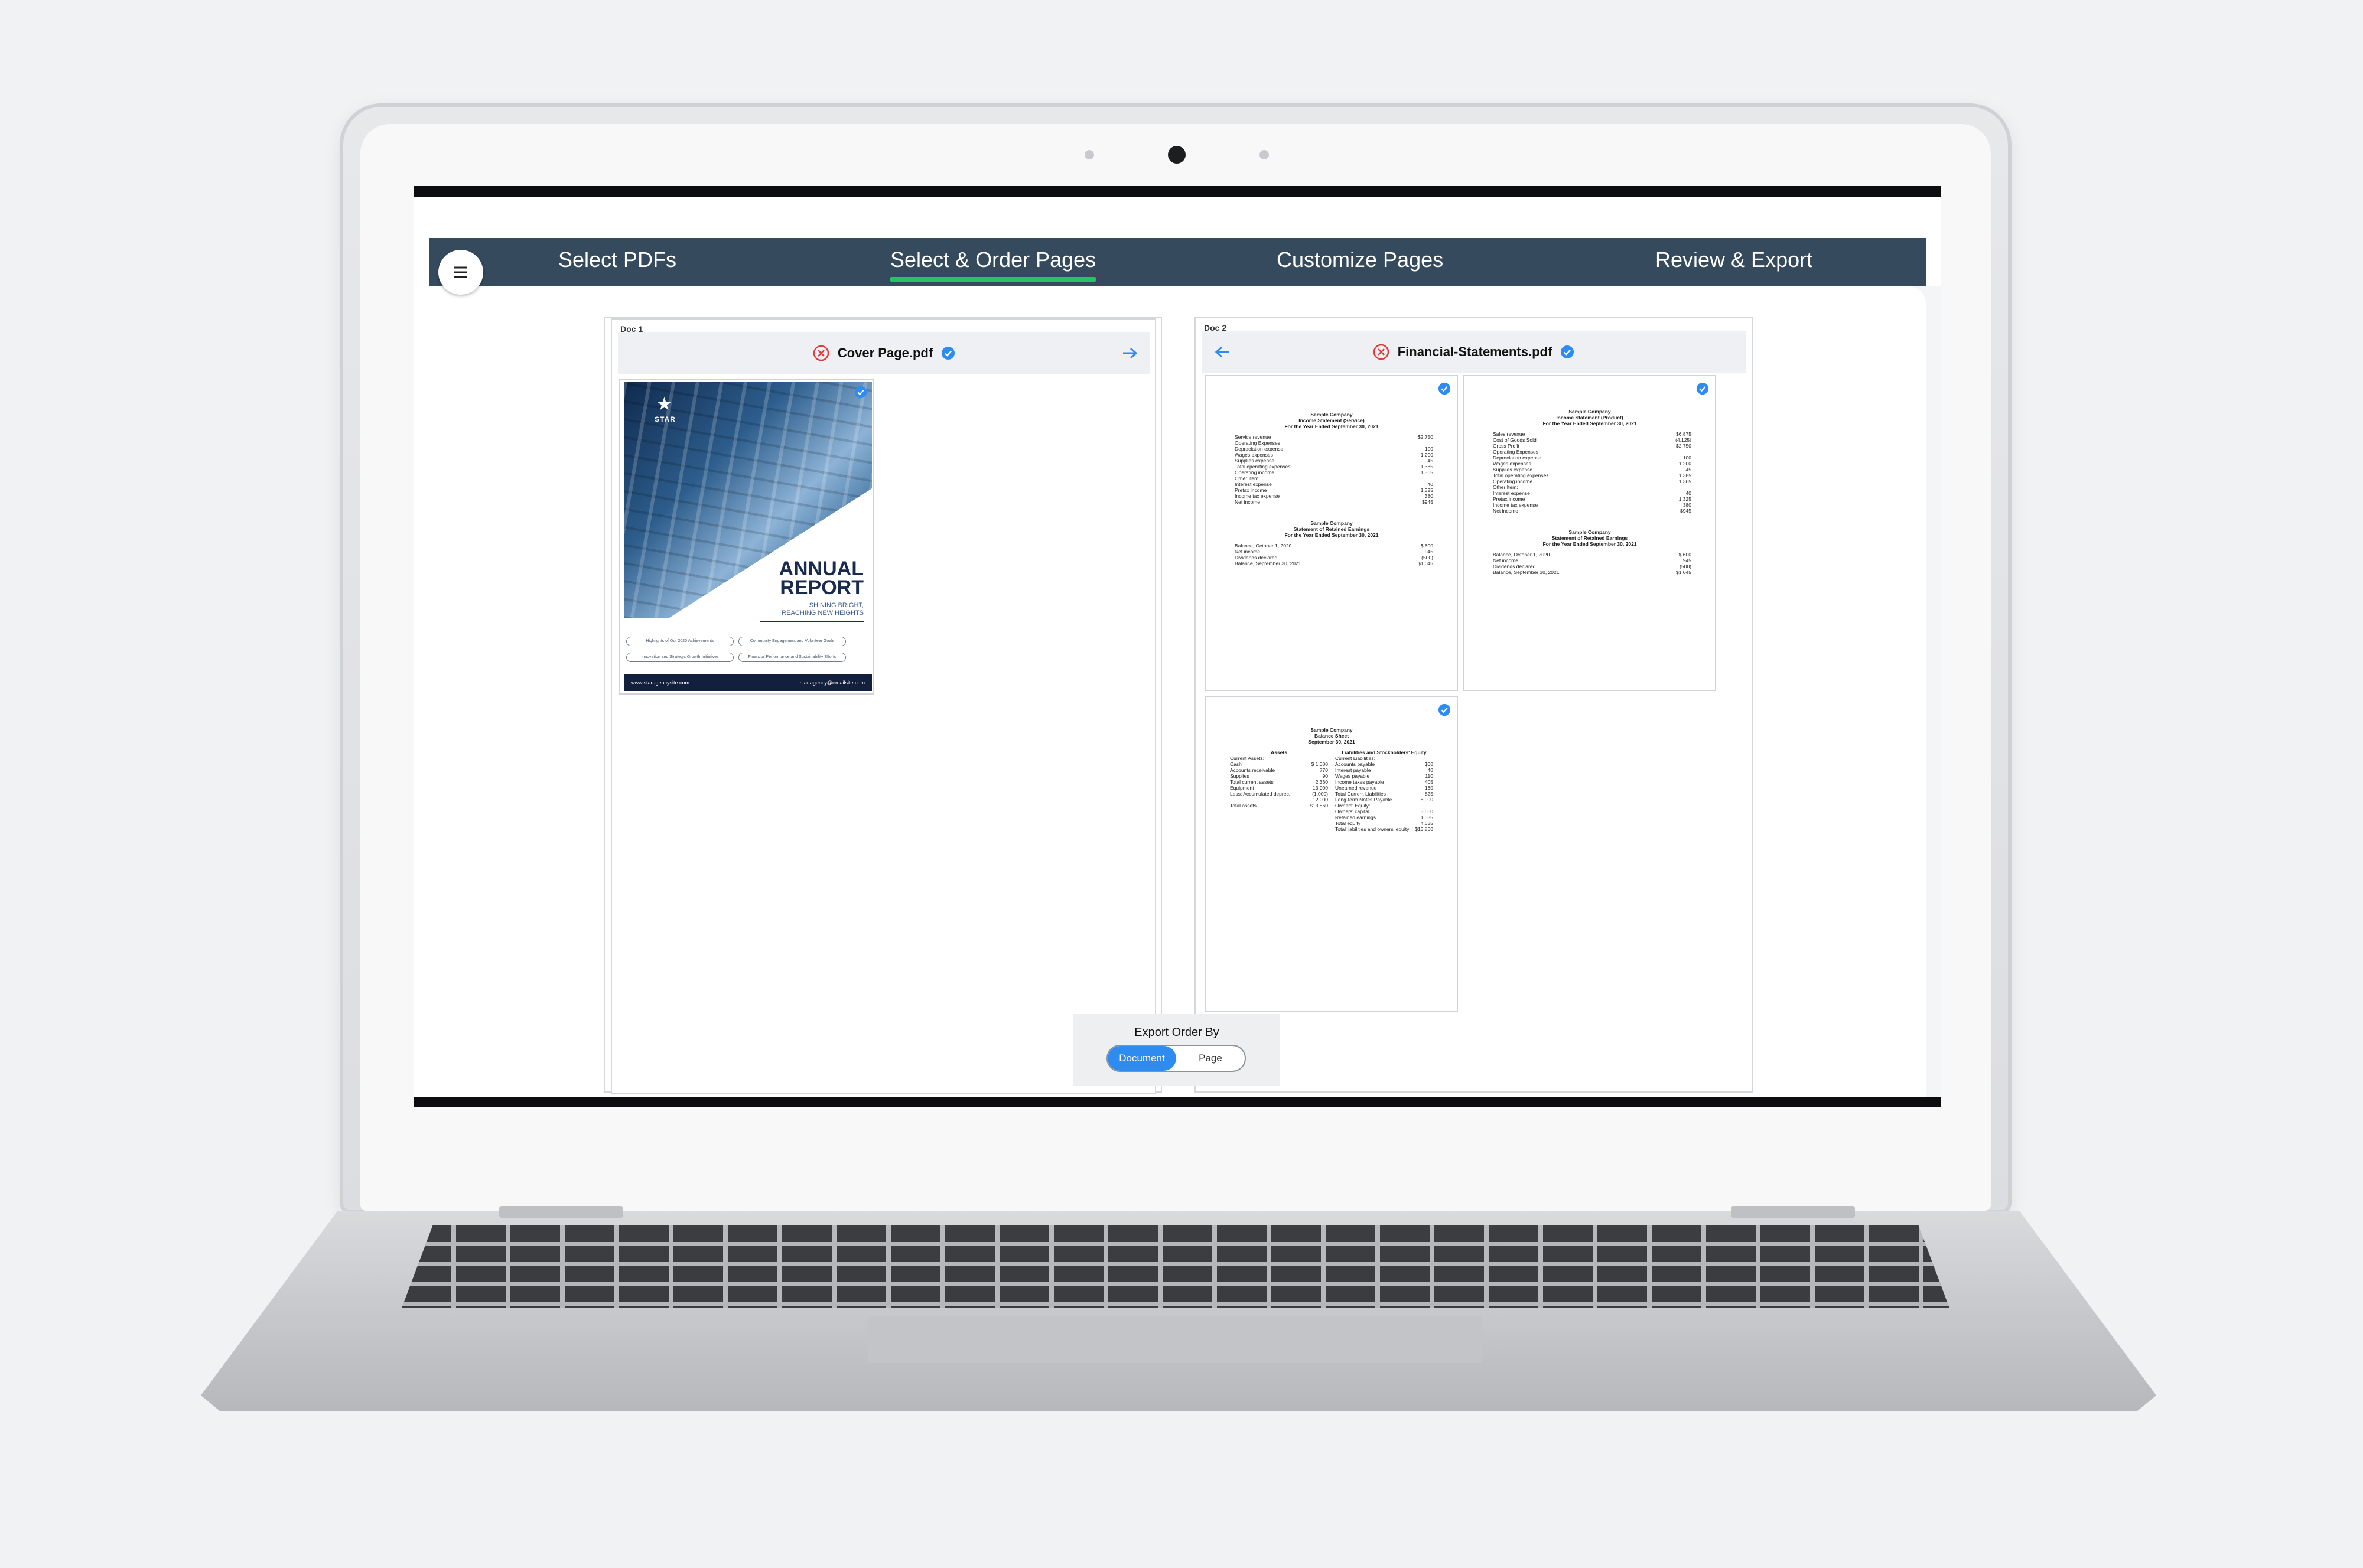 The height and width of the screenshot is (1568, 2363). What do you see at coordinates (1521, 475) in the screenshot?
I see `row-label: Total operating expenses` at bounding box center [1521, 475].